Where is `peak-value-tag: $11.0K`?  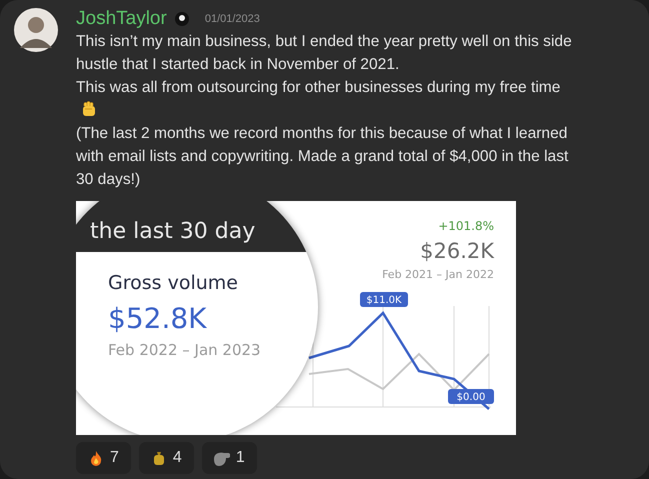
peak-value-tag: $11.0K is located at coordinates (384, 299).